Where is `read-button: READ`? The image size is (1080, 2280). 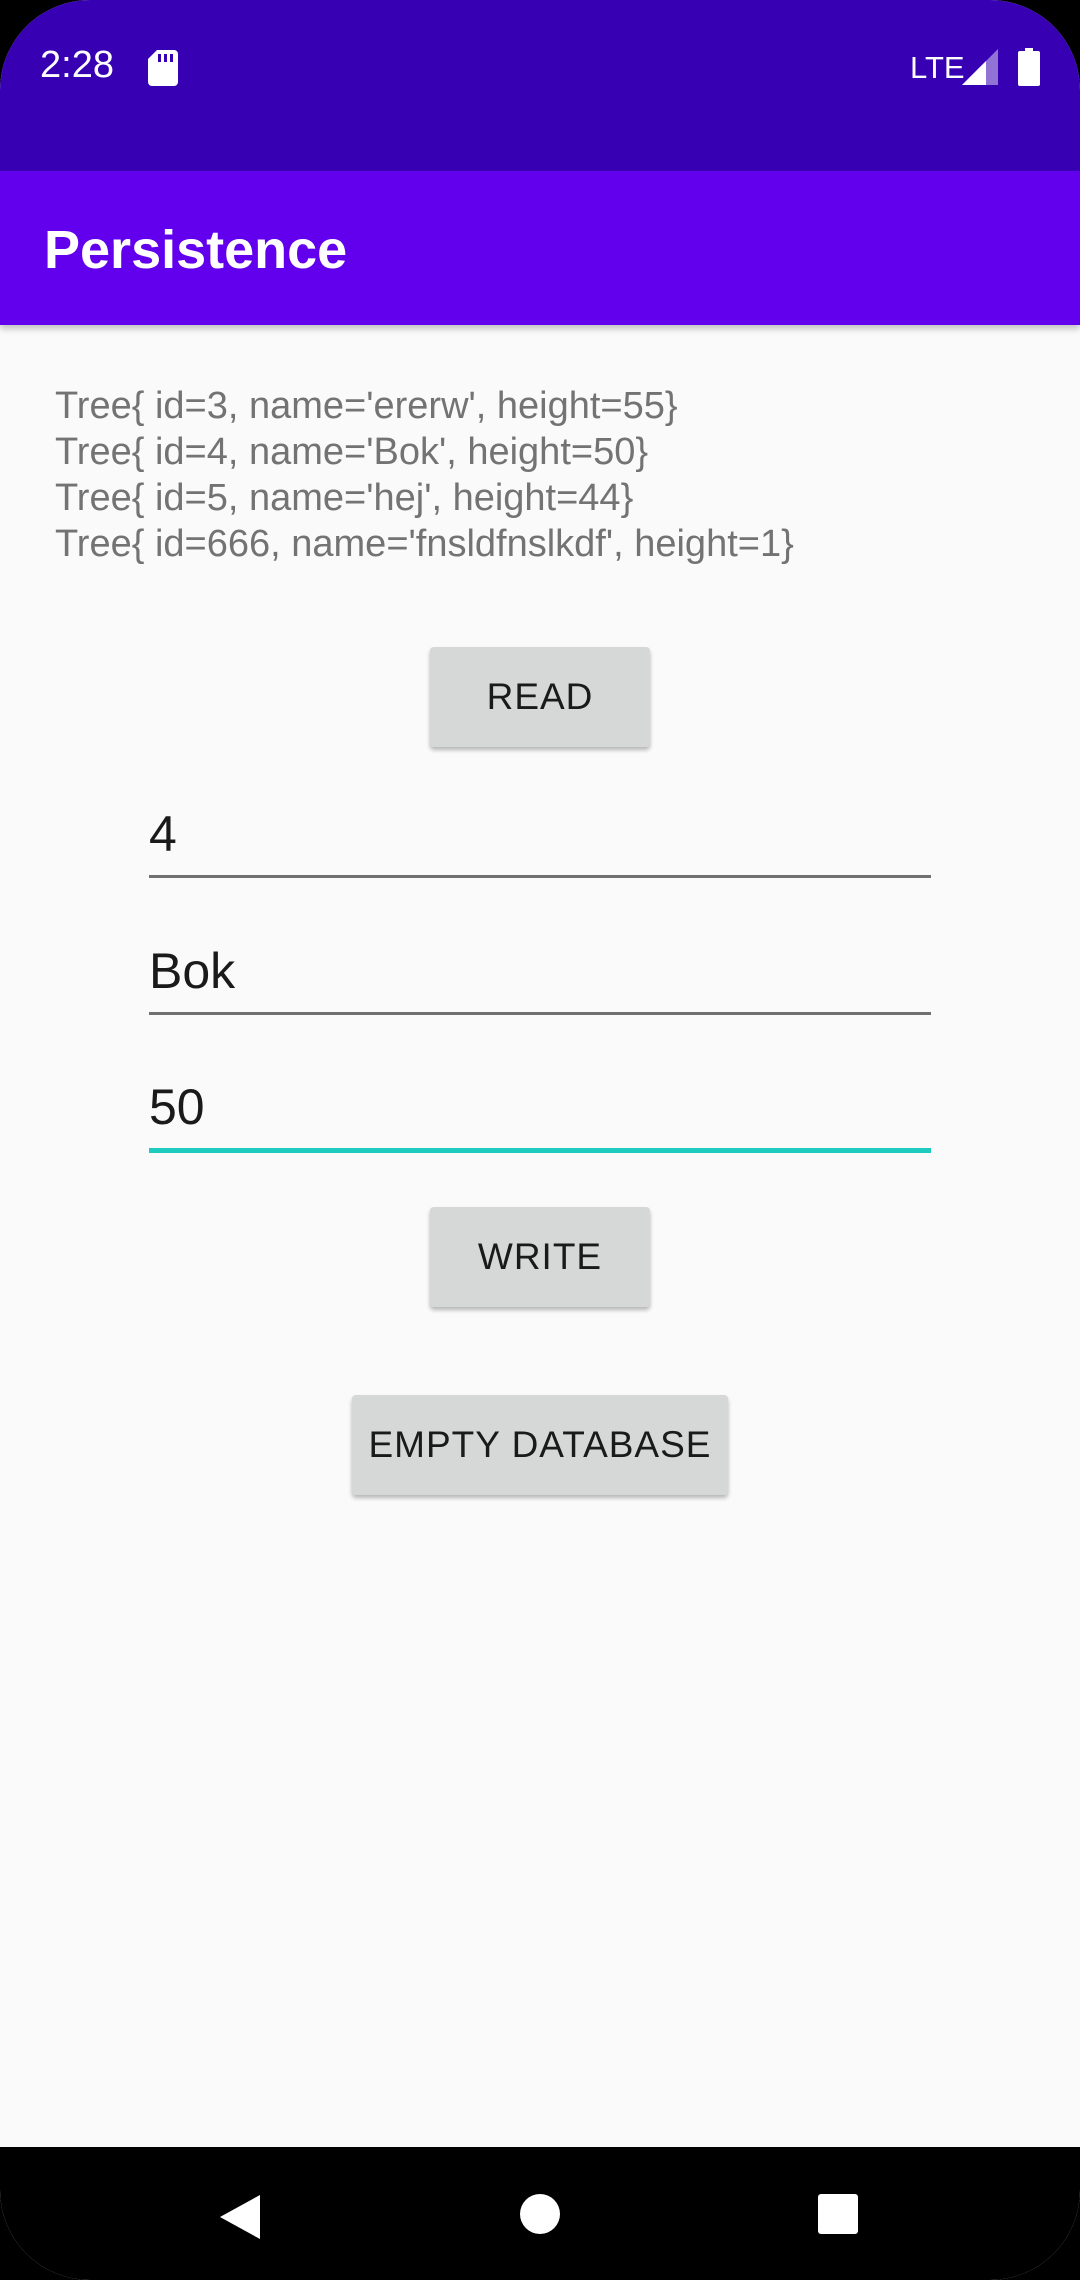
read-button: READ is located at coordinates (540, 697).